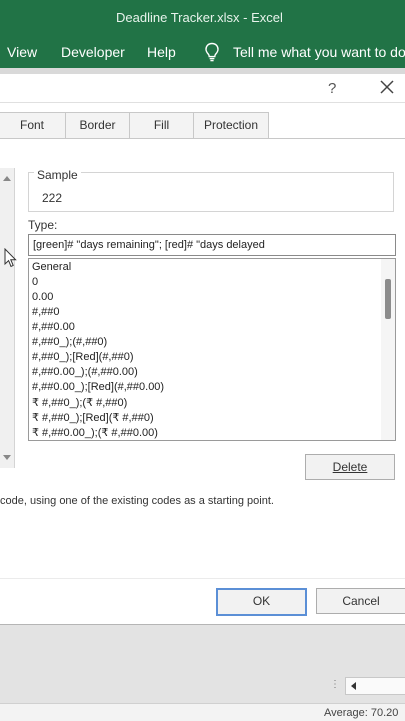  What do you see at coordinates (353, 686) in the screenshot?
I see `scroll-left-icon` at bounding box center [353, 686].